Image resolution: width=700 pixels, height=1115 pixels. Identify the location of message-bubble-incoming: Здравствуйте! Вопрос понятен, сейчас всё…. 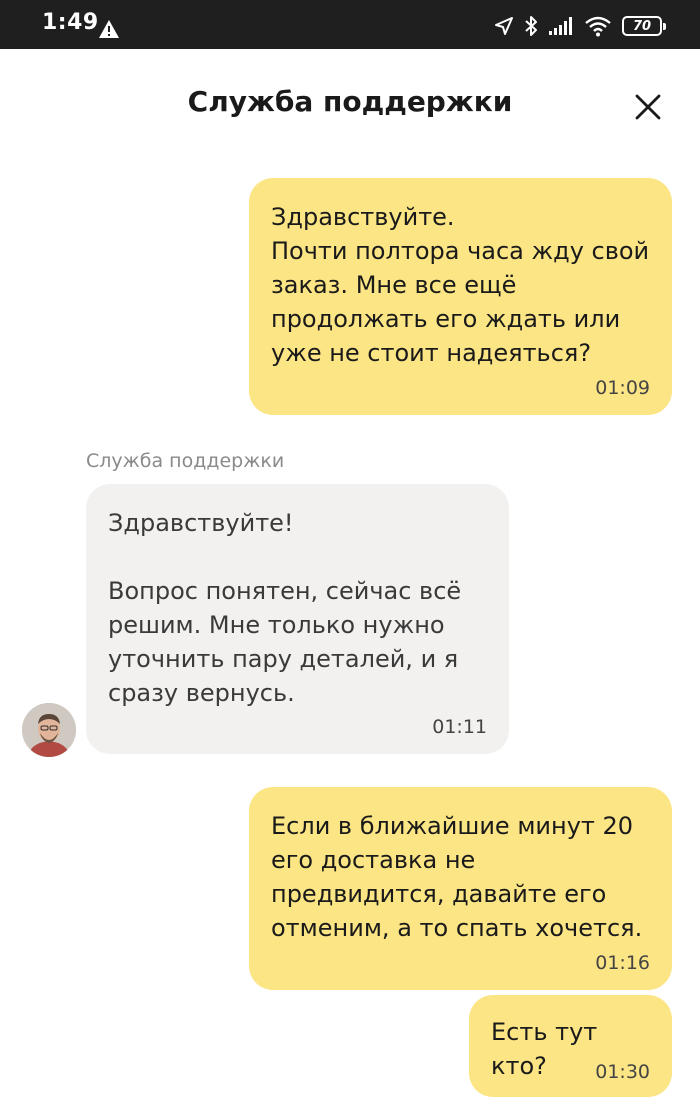
(297, 619).